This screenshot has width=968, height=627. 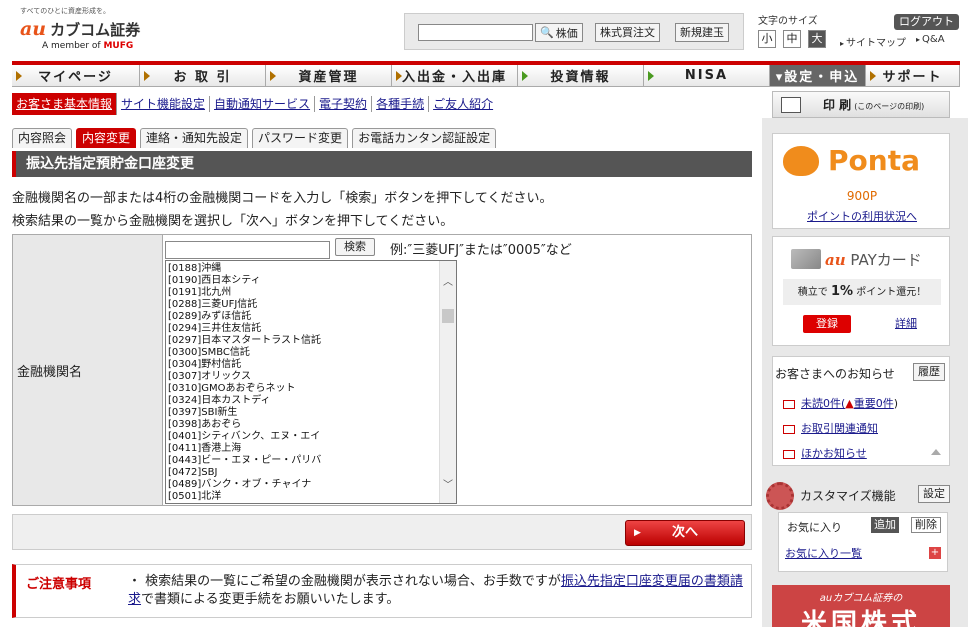 I want to click on print-button: 印 刷 (このページの印刷), so click(x=861, y=104).